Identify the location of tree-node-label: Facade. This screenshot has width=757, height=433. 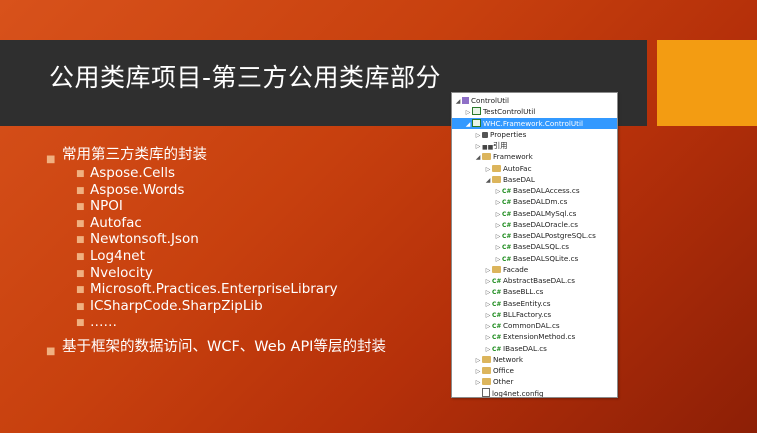
(516, 269).